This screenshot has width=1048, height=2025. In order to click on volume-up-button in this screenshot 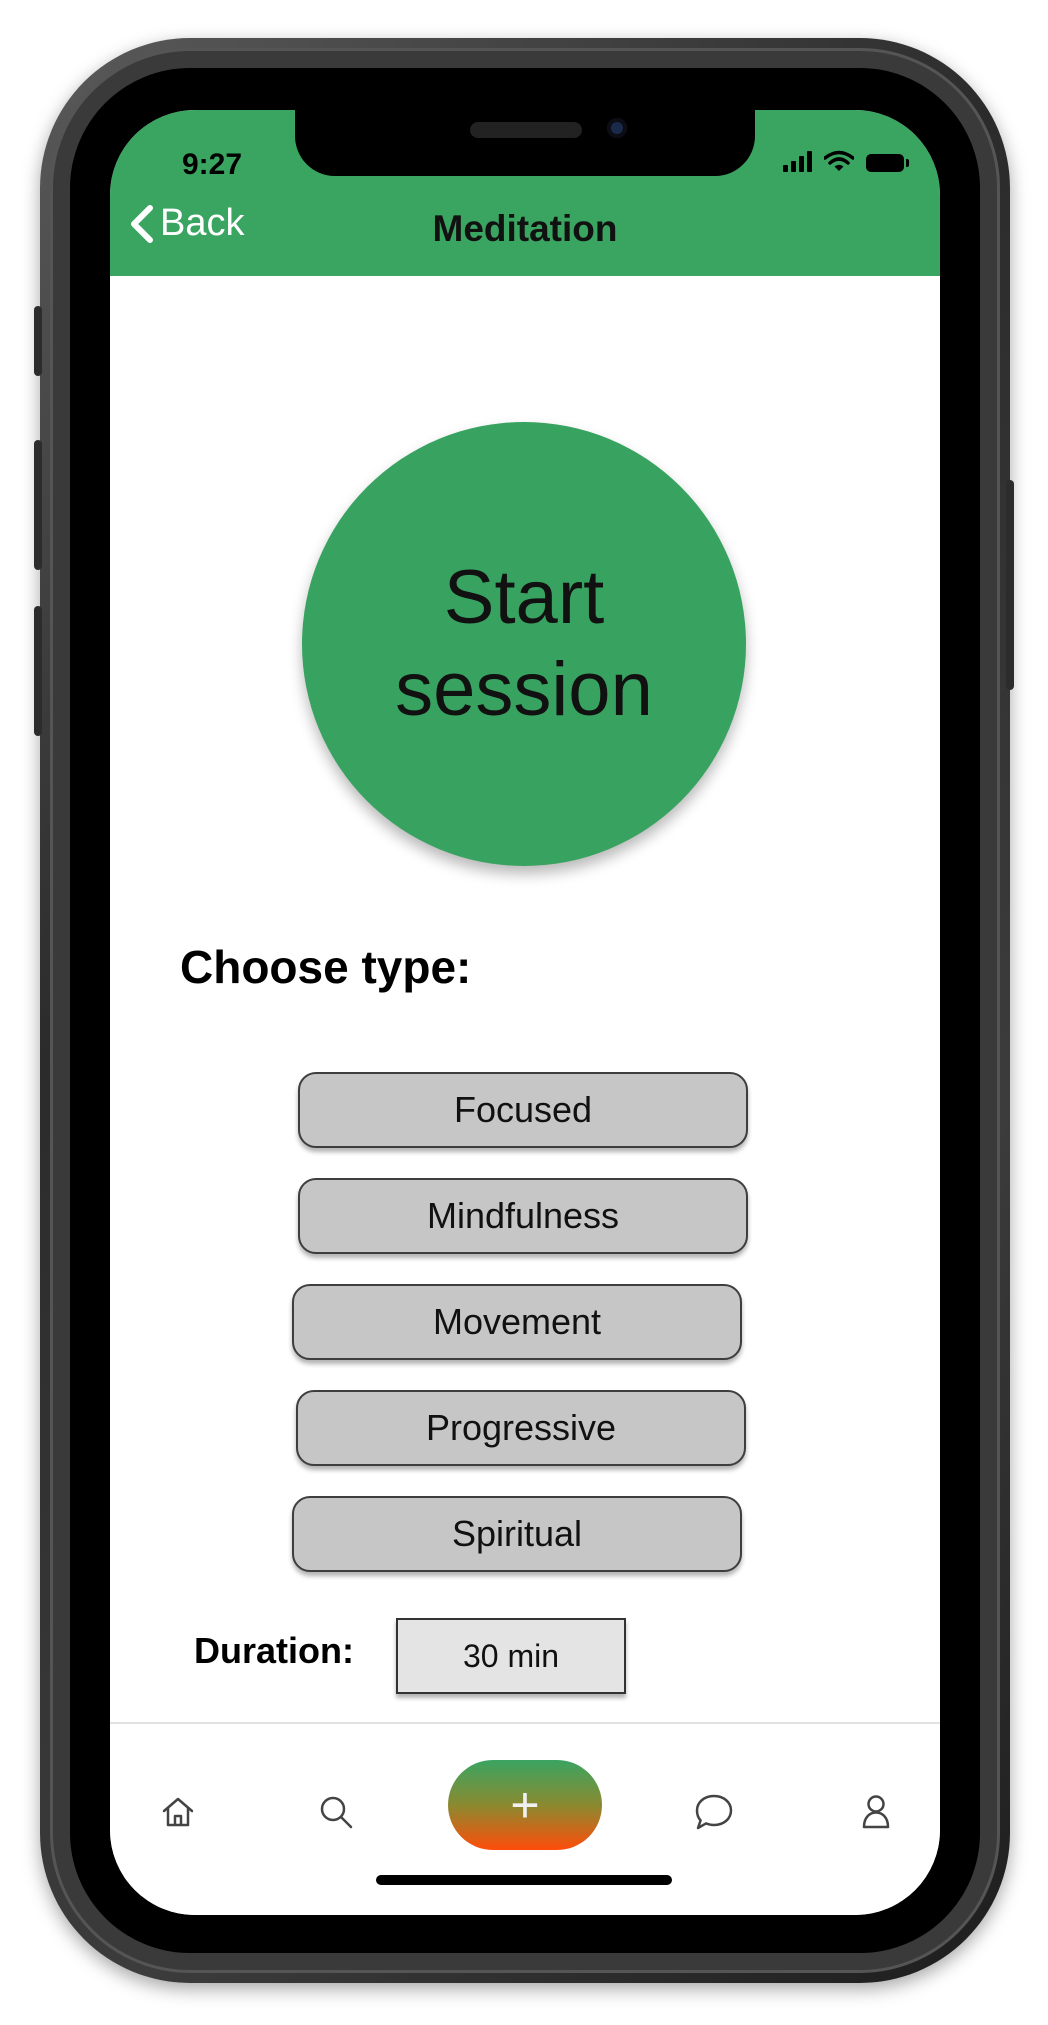, I will do `click(38, 505)`.